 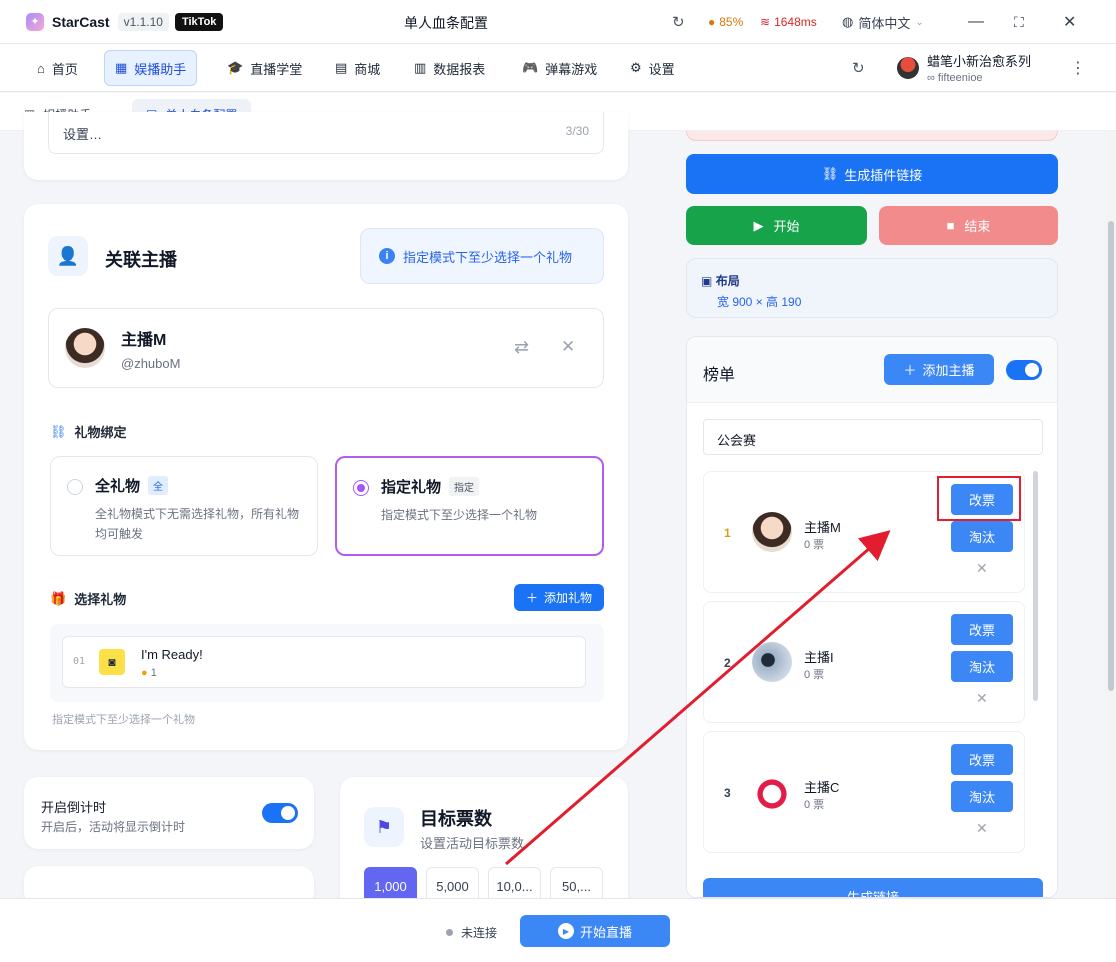 I want to click on status-dot-icon, so click(x=449, y=932).